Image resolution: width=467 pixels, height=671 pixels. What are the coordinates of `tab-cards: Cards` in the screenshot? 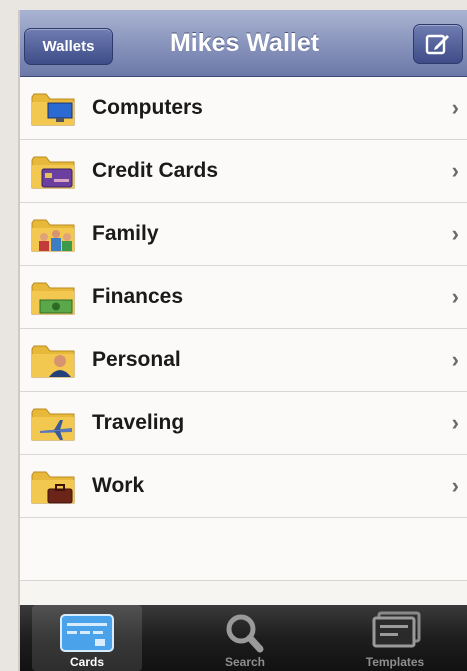 It's located at (87, 638).